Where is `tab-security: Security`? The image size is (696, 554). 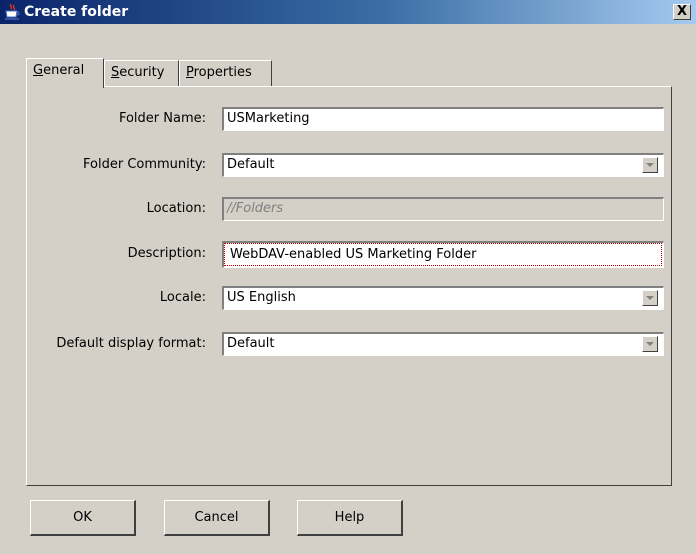
tab-security: Security is located at coordinates (141, 73).